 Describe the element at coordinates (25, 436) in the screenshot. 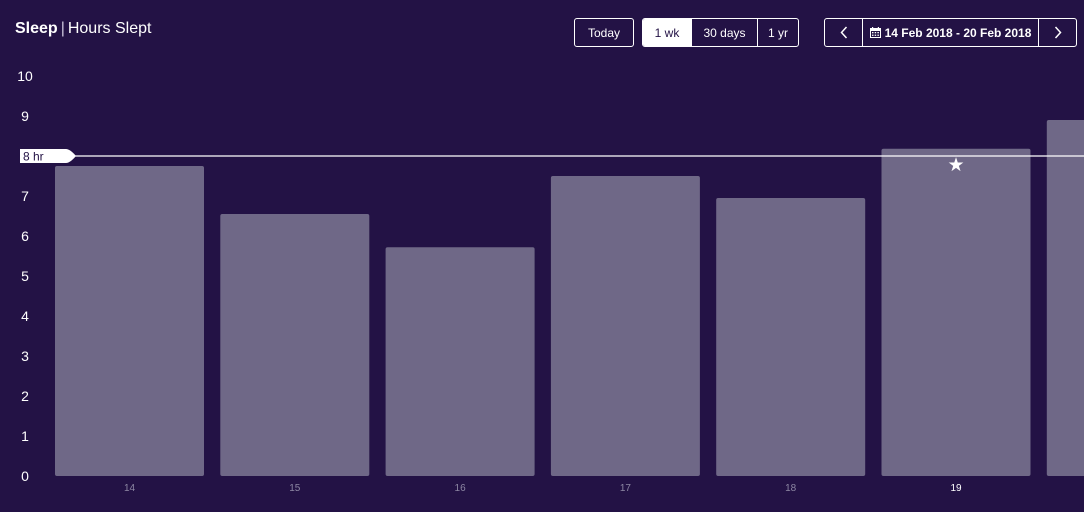

I see `y-tick-label: 1` at that location.